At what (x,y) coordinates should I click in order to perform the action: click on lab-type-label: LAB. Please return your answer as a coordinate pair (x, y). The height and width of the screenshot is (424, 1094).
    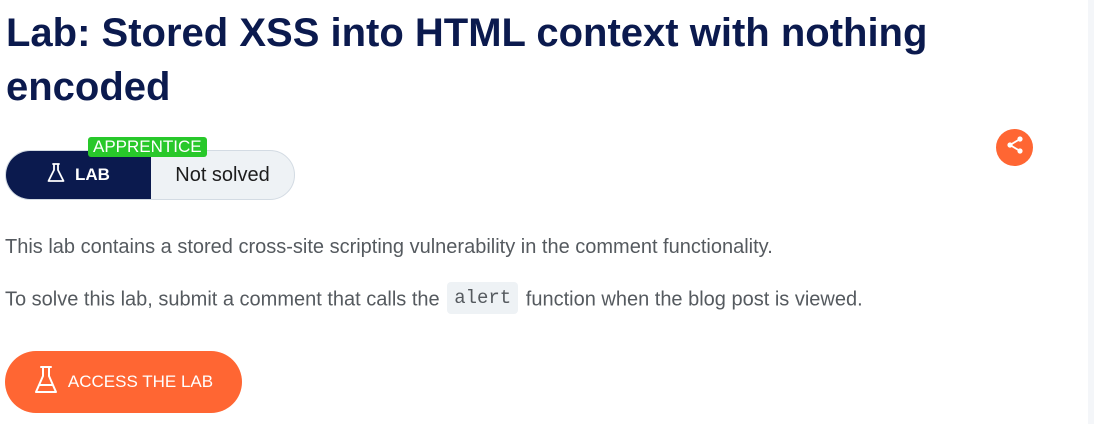
    Looking at the image, I should click on (78, 175).